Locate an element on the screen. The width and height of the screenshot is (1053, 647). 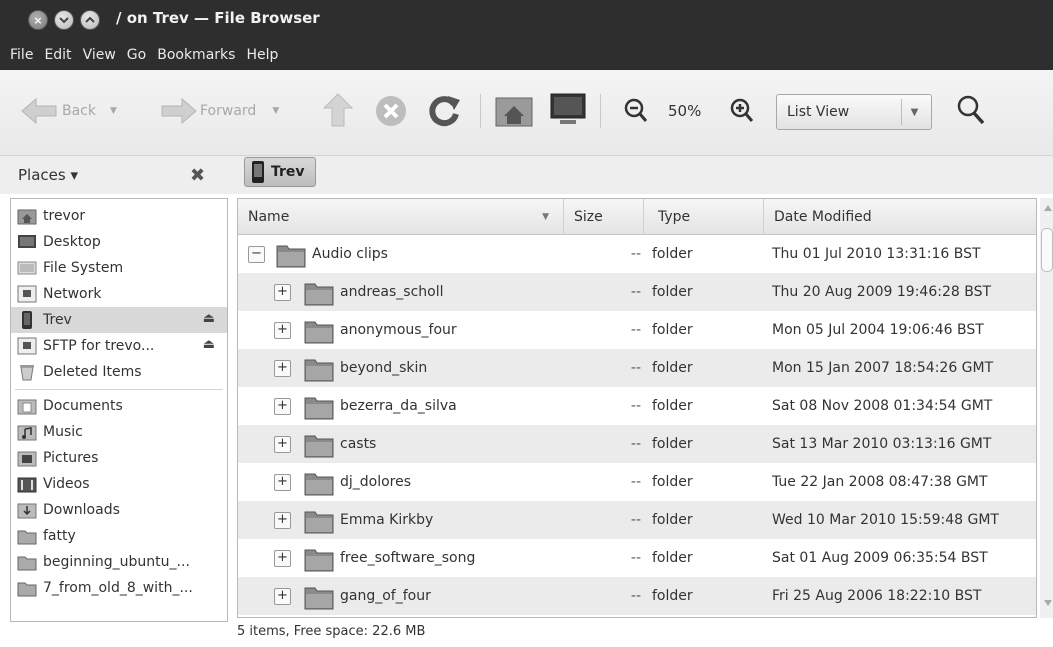
place-pictures: Pictures is located at coordinates (119, 458).